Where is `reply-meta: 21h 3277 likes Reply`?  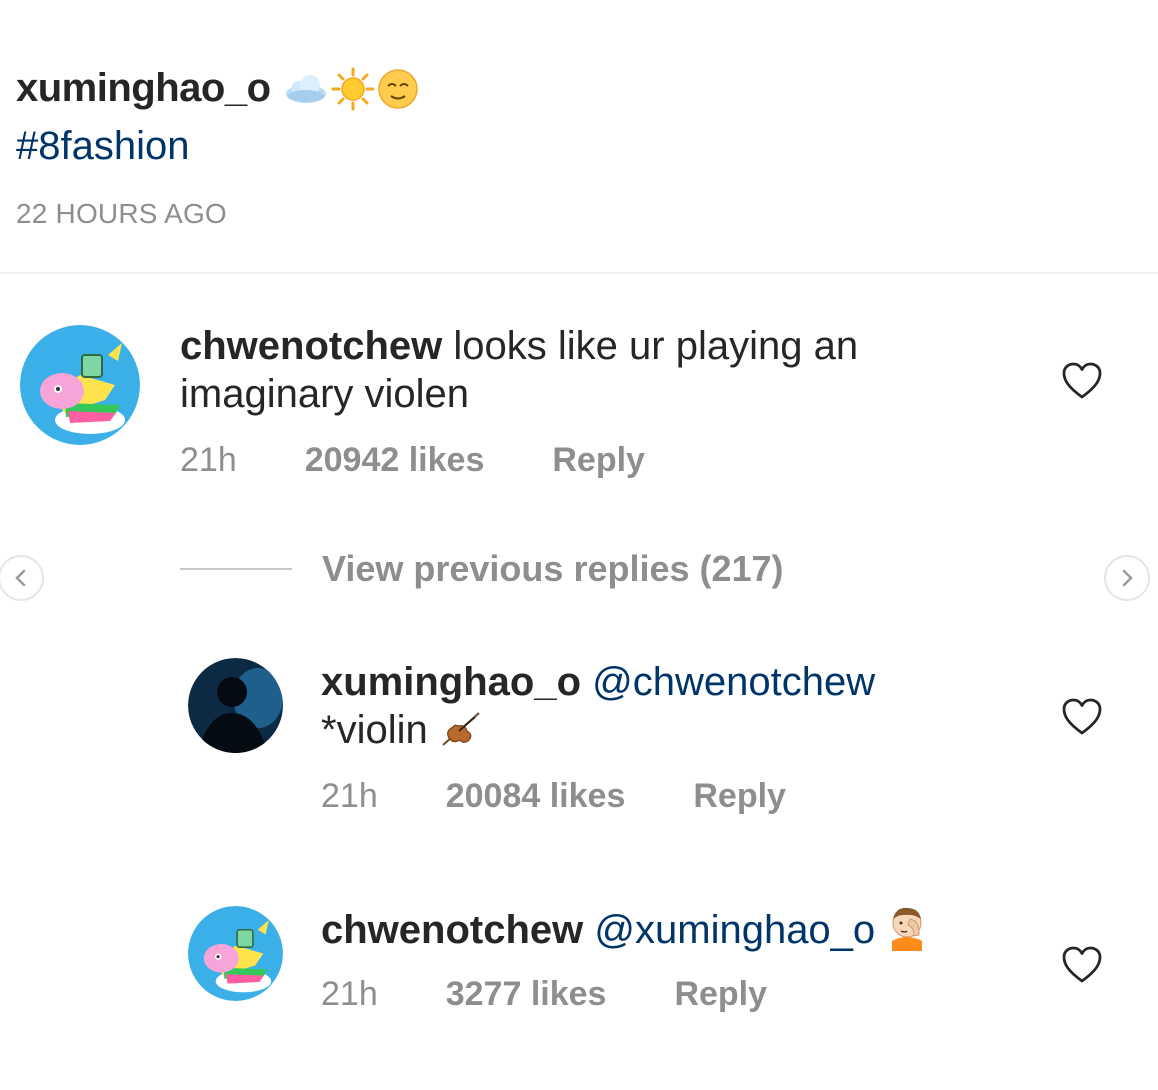
reply-meta: 21h 3277 likes Reply is located at coordinates (544, 994).